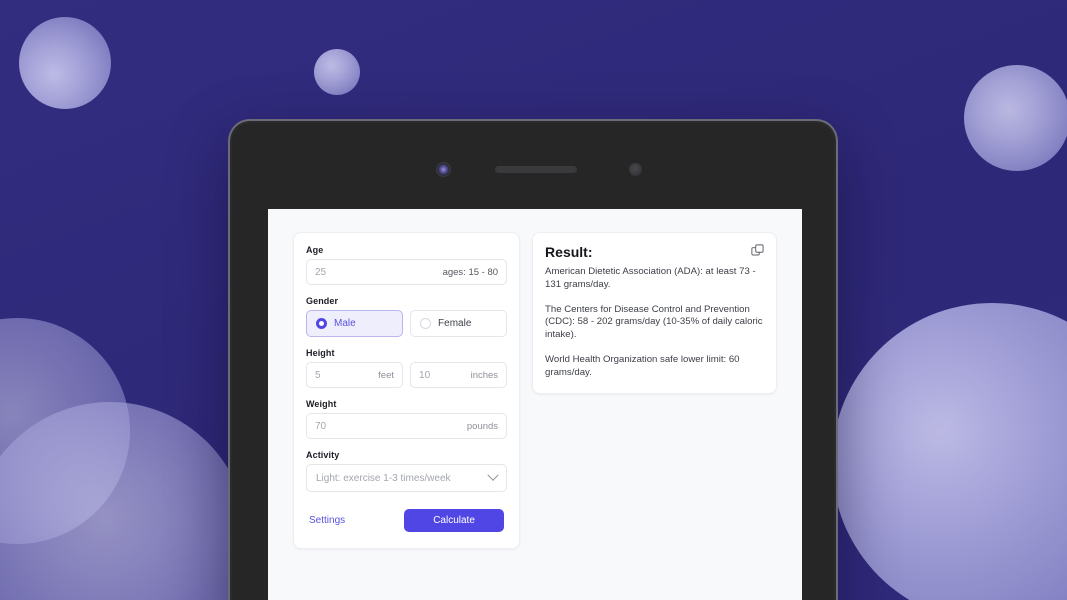 The image size is (1067, 600). Describe the element at coordinates (949, 451) in the screenshot. I see `decorative-sphere-bottom-right` at that location.